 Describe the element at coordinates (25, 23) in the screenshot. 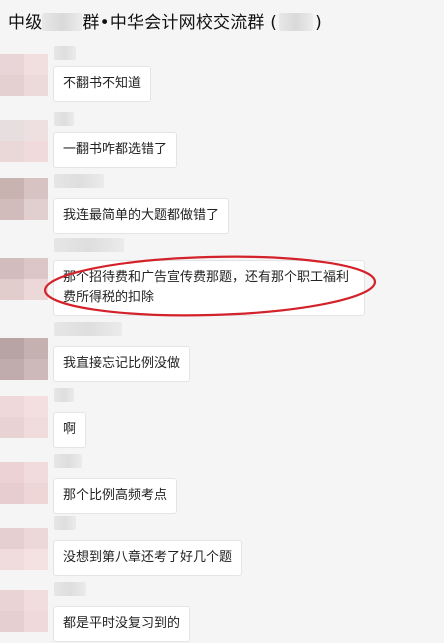

I see `title-prefix: 中级` at that location.